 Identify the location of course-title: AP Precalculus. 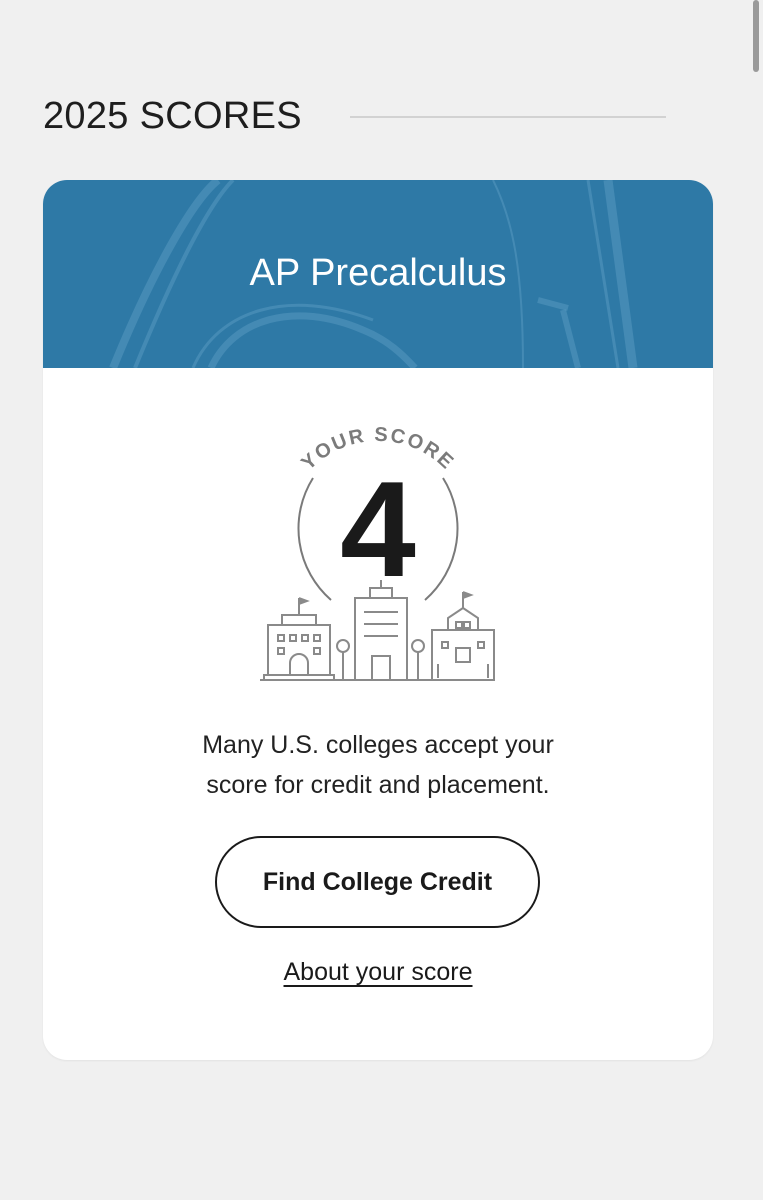
(378, 273).